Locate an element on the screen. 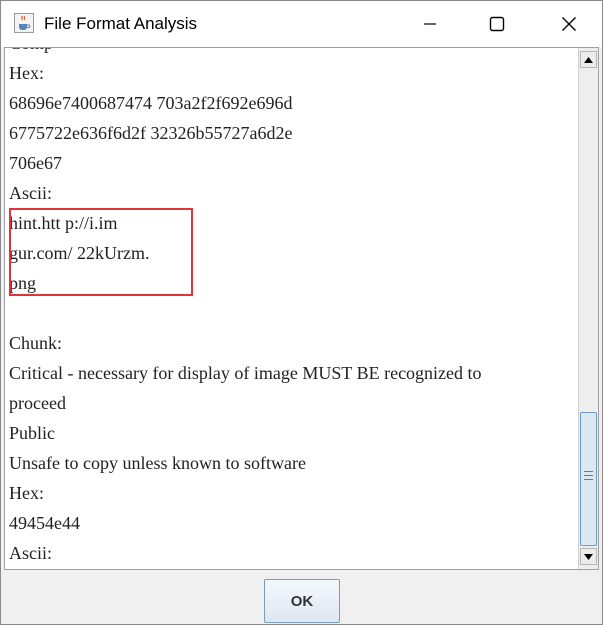  scroll-up-button is located at coordinates (588, 59).